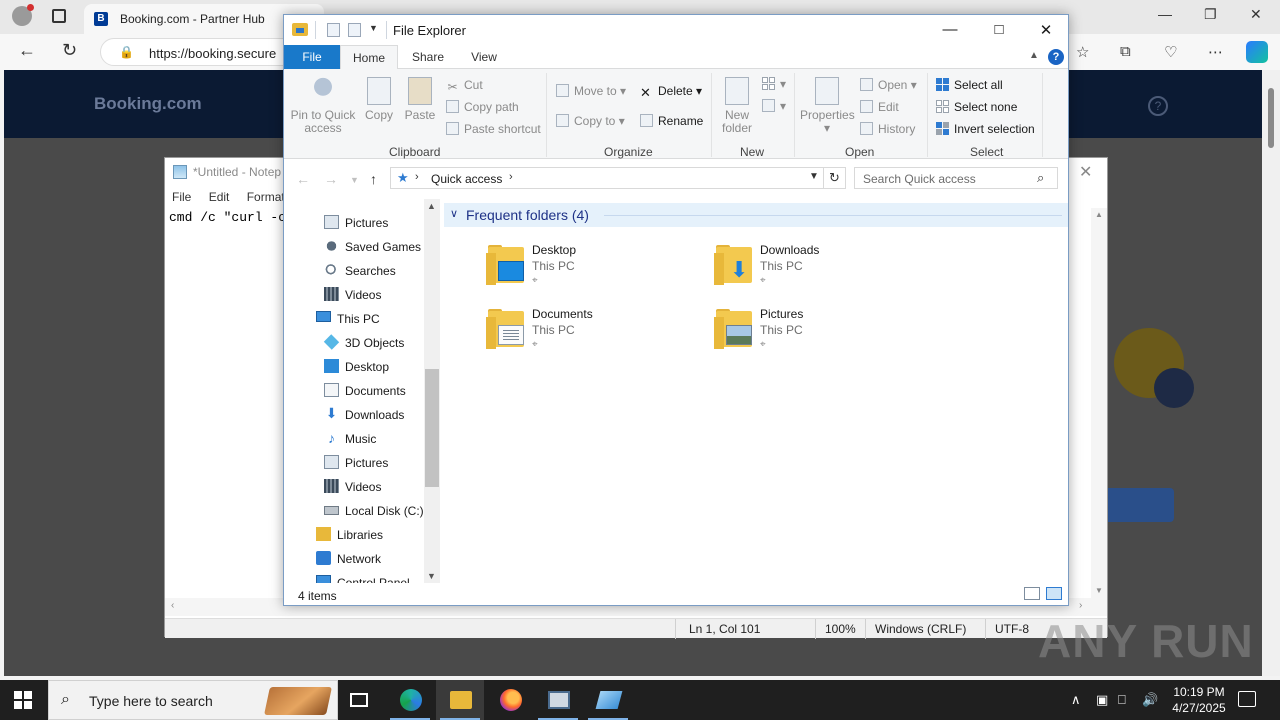 The image size is (1280, 720). Describe the element at coordinates (774, 84) in the screenshot. I see `new-item-button: ▾` at that location.